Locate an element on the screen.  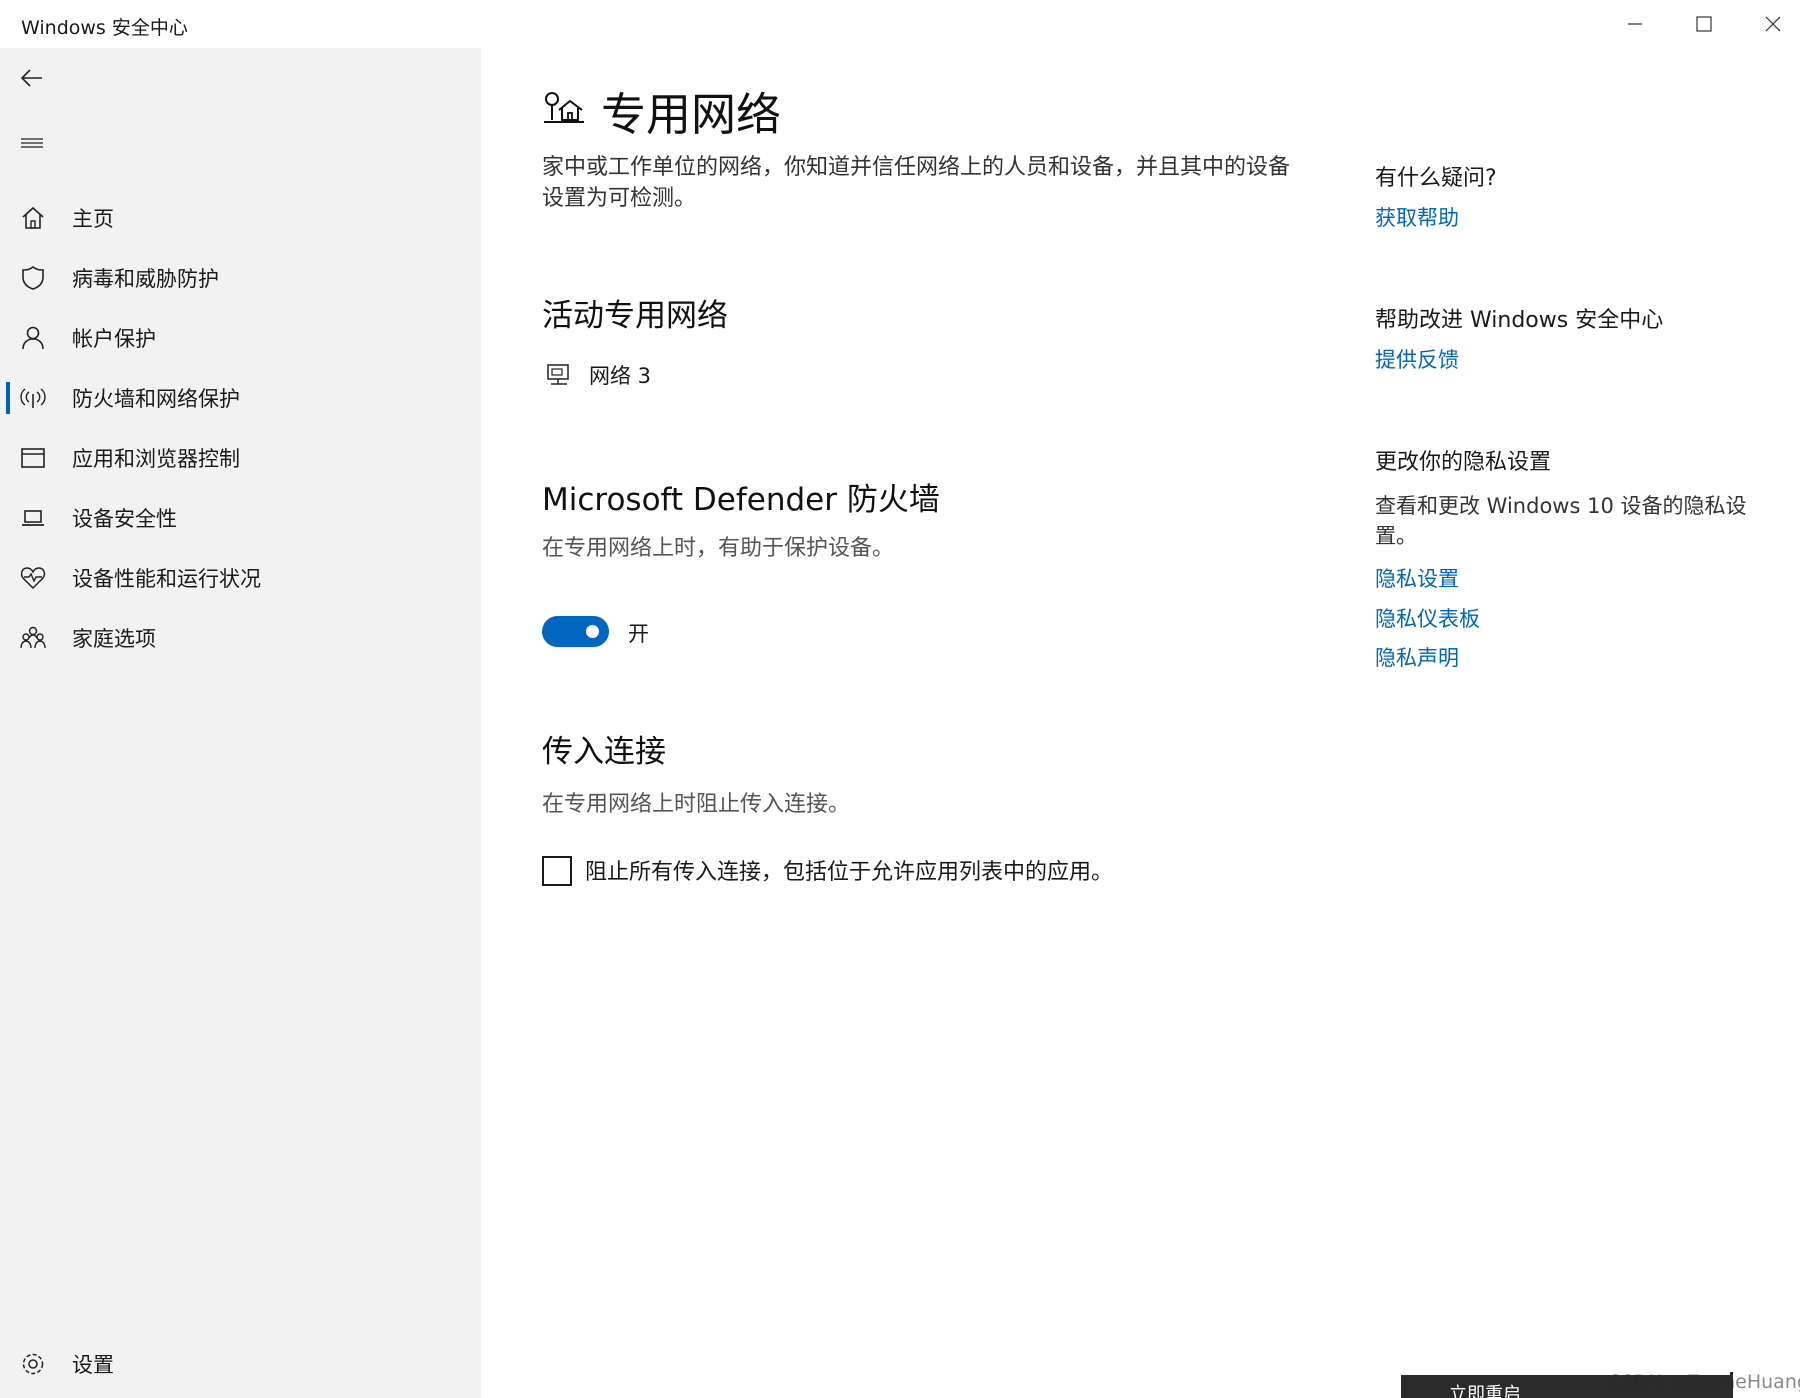
back-arrow-icon is located at coordinates (31, 78).